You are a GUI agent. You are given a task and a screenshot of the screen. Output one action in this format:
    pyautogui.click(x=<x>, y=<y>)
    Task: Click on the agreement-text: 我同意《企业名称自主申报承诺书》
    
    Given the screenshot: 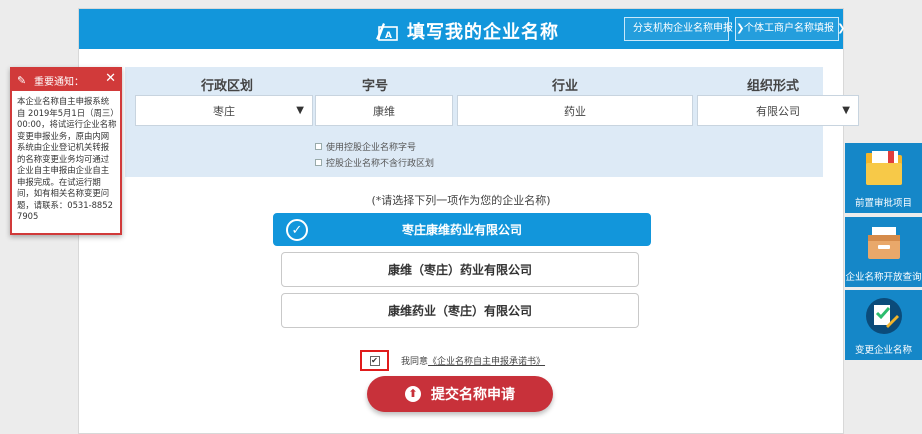 What is the action you would take?
    pyautogui.click(x=473, y=362)
    